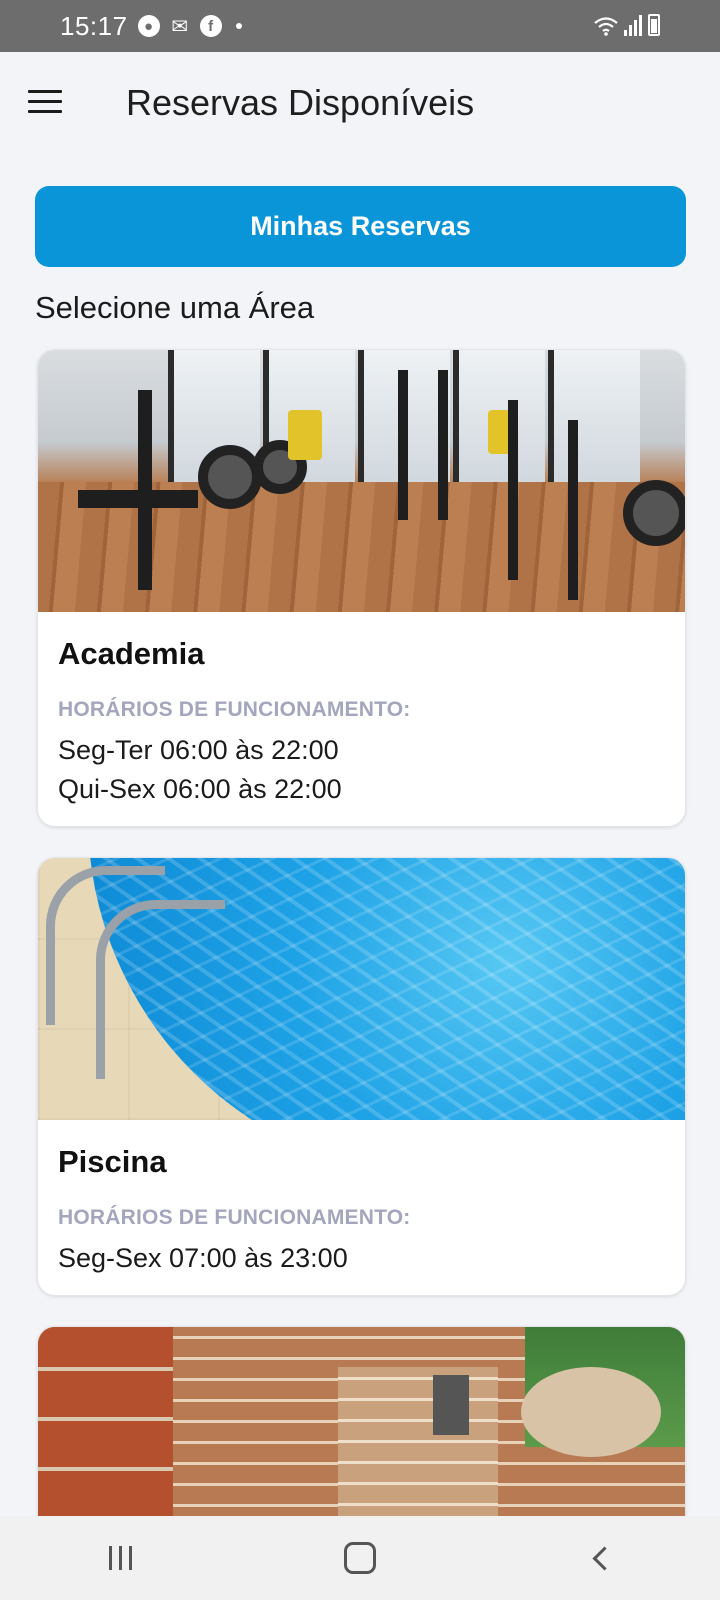 This screenshot has width=720, height=1600. I want to click on area-name: Piscina, so click(112, 1161).